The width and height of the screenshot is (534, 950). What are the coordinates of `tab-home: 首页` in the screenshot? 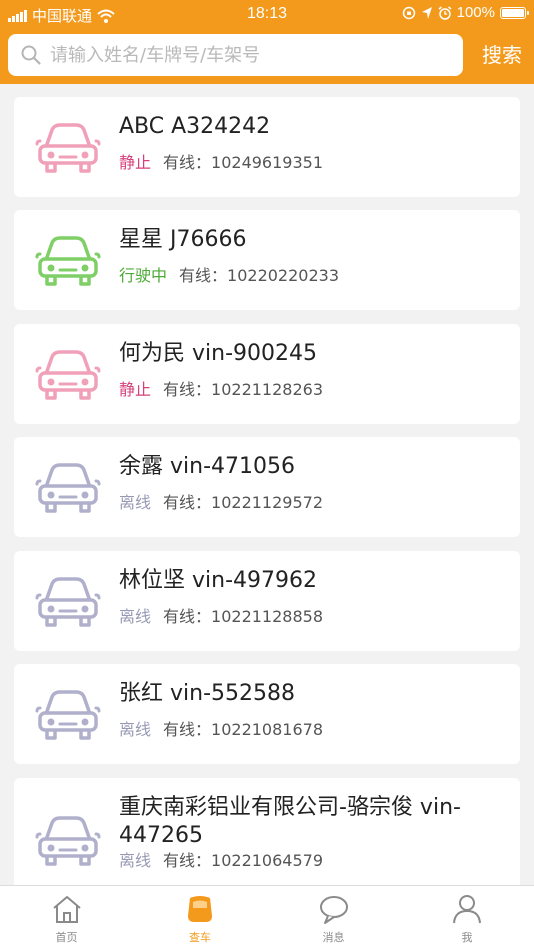 It's located at (66, 918).